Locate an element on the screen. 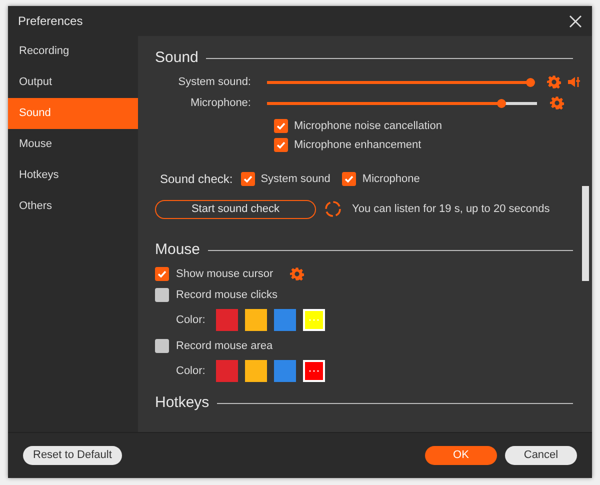 This screenshot has width=600, height=485. option-label: System sound is located at coordinates (295, 179).